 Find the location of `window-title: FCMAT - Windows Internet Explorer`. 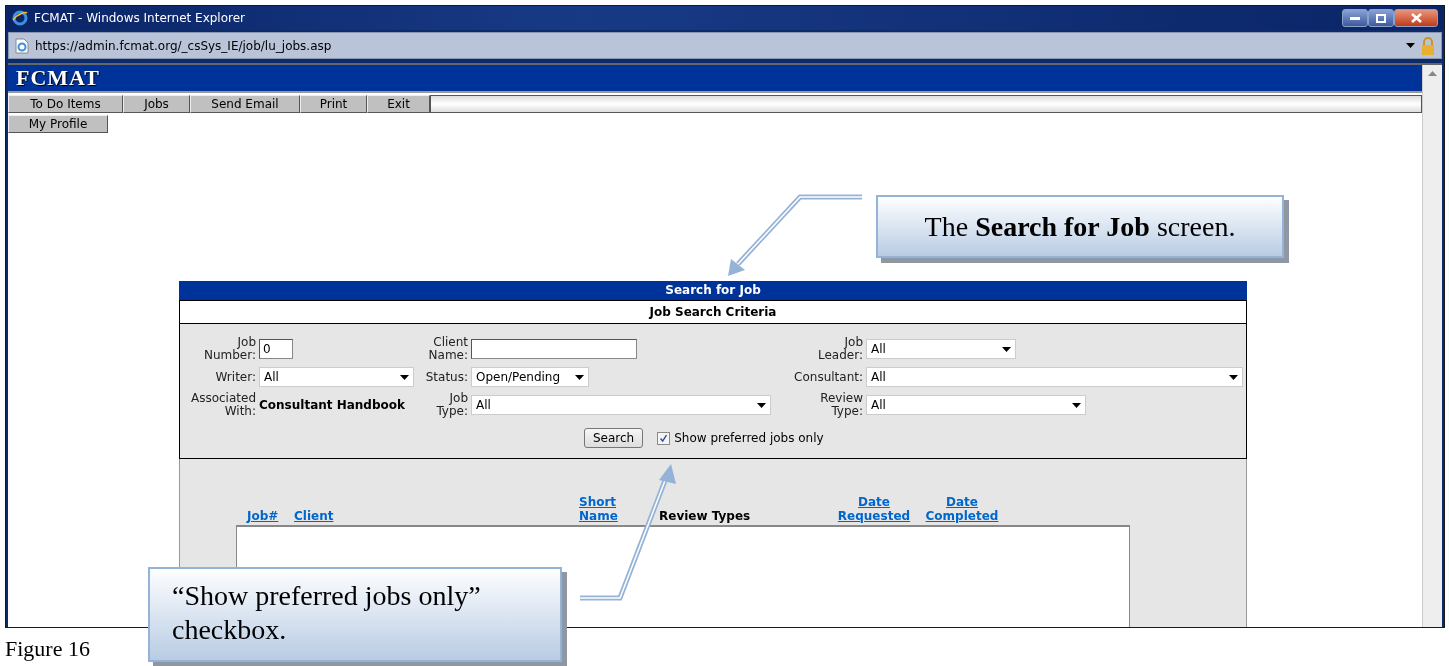

window-title: FCMAT - Windows Internet Explorer is located at coordinates (139, 18).